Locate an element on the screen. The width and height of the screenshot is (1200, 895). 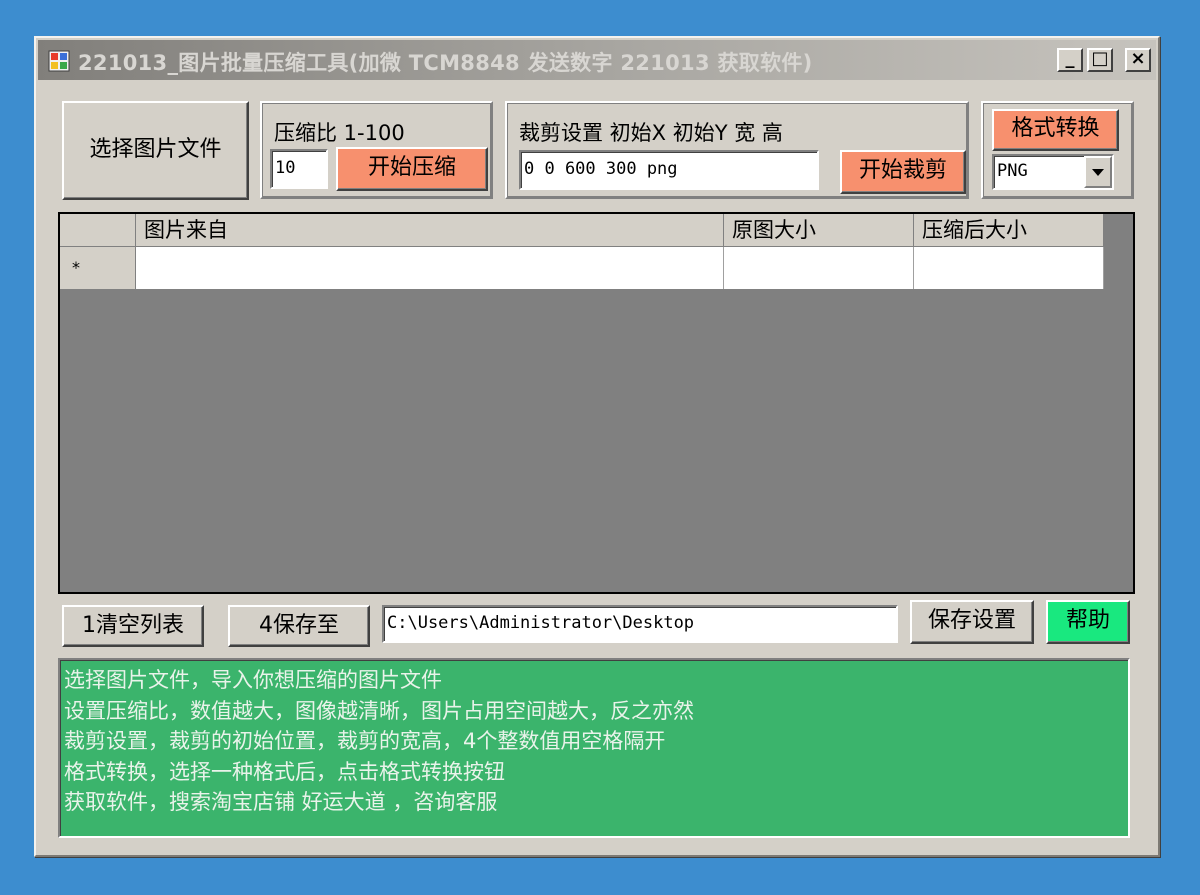
help-line: 选择图片文件，导入你想压缩的图片文件 is located at coordinates (253, 680).